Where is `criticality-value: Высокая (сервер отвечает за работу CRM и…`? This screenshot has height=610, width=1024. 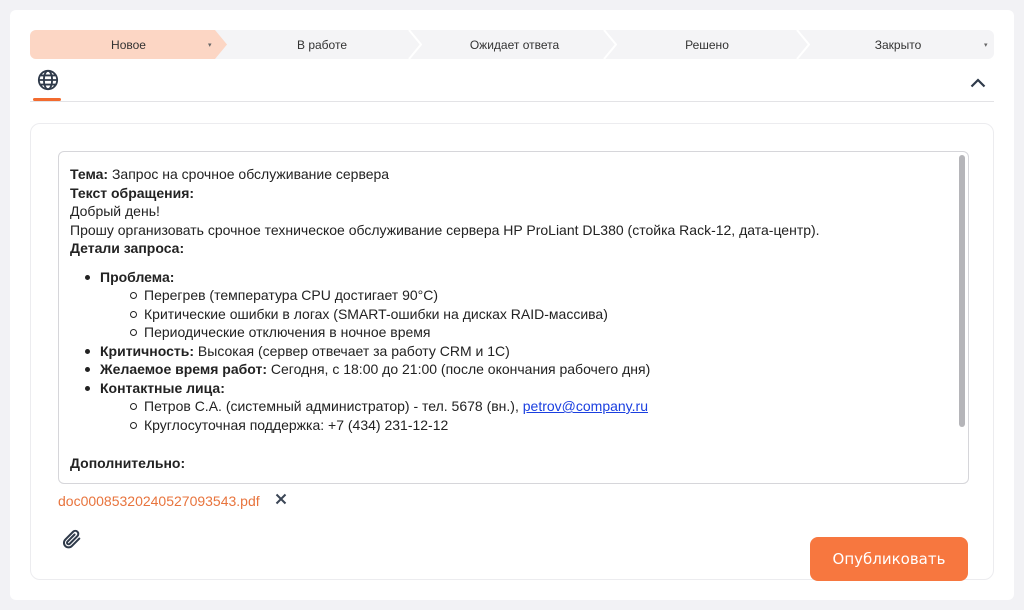 criticality-value: Высокая (сервер отвечает за работу CRM и… is located at coordinates (353, 350).